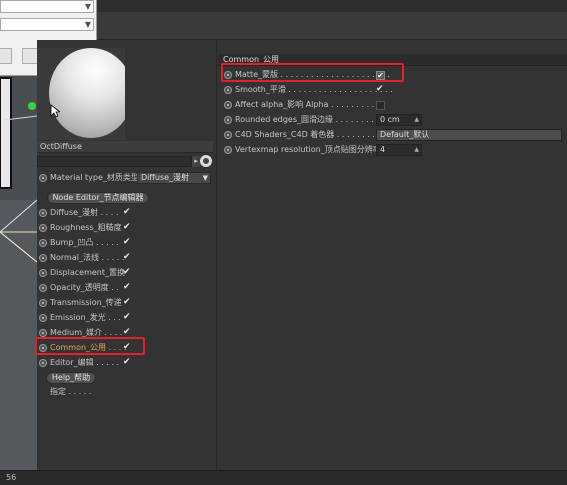 Image resolution: width=567 pixels, height=485 pixels. I want to click on status-bar: 56, so click(283, 477).